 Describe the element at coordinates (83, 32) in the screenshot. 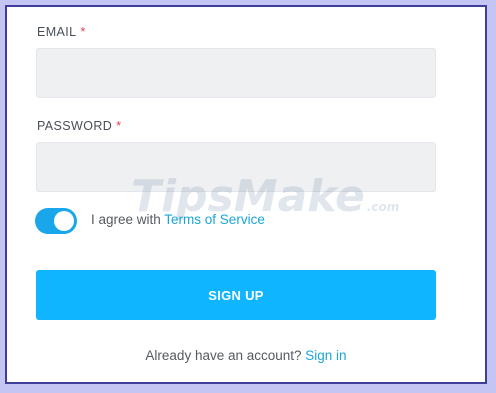

I see `email-required-mark: *` at that location.